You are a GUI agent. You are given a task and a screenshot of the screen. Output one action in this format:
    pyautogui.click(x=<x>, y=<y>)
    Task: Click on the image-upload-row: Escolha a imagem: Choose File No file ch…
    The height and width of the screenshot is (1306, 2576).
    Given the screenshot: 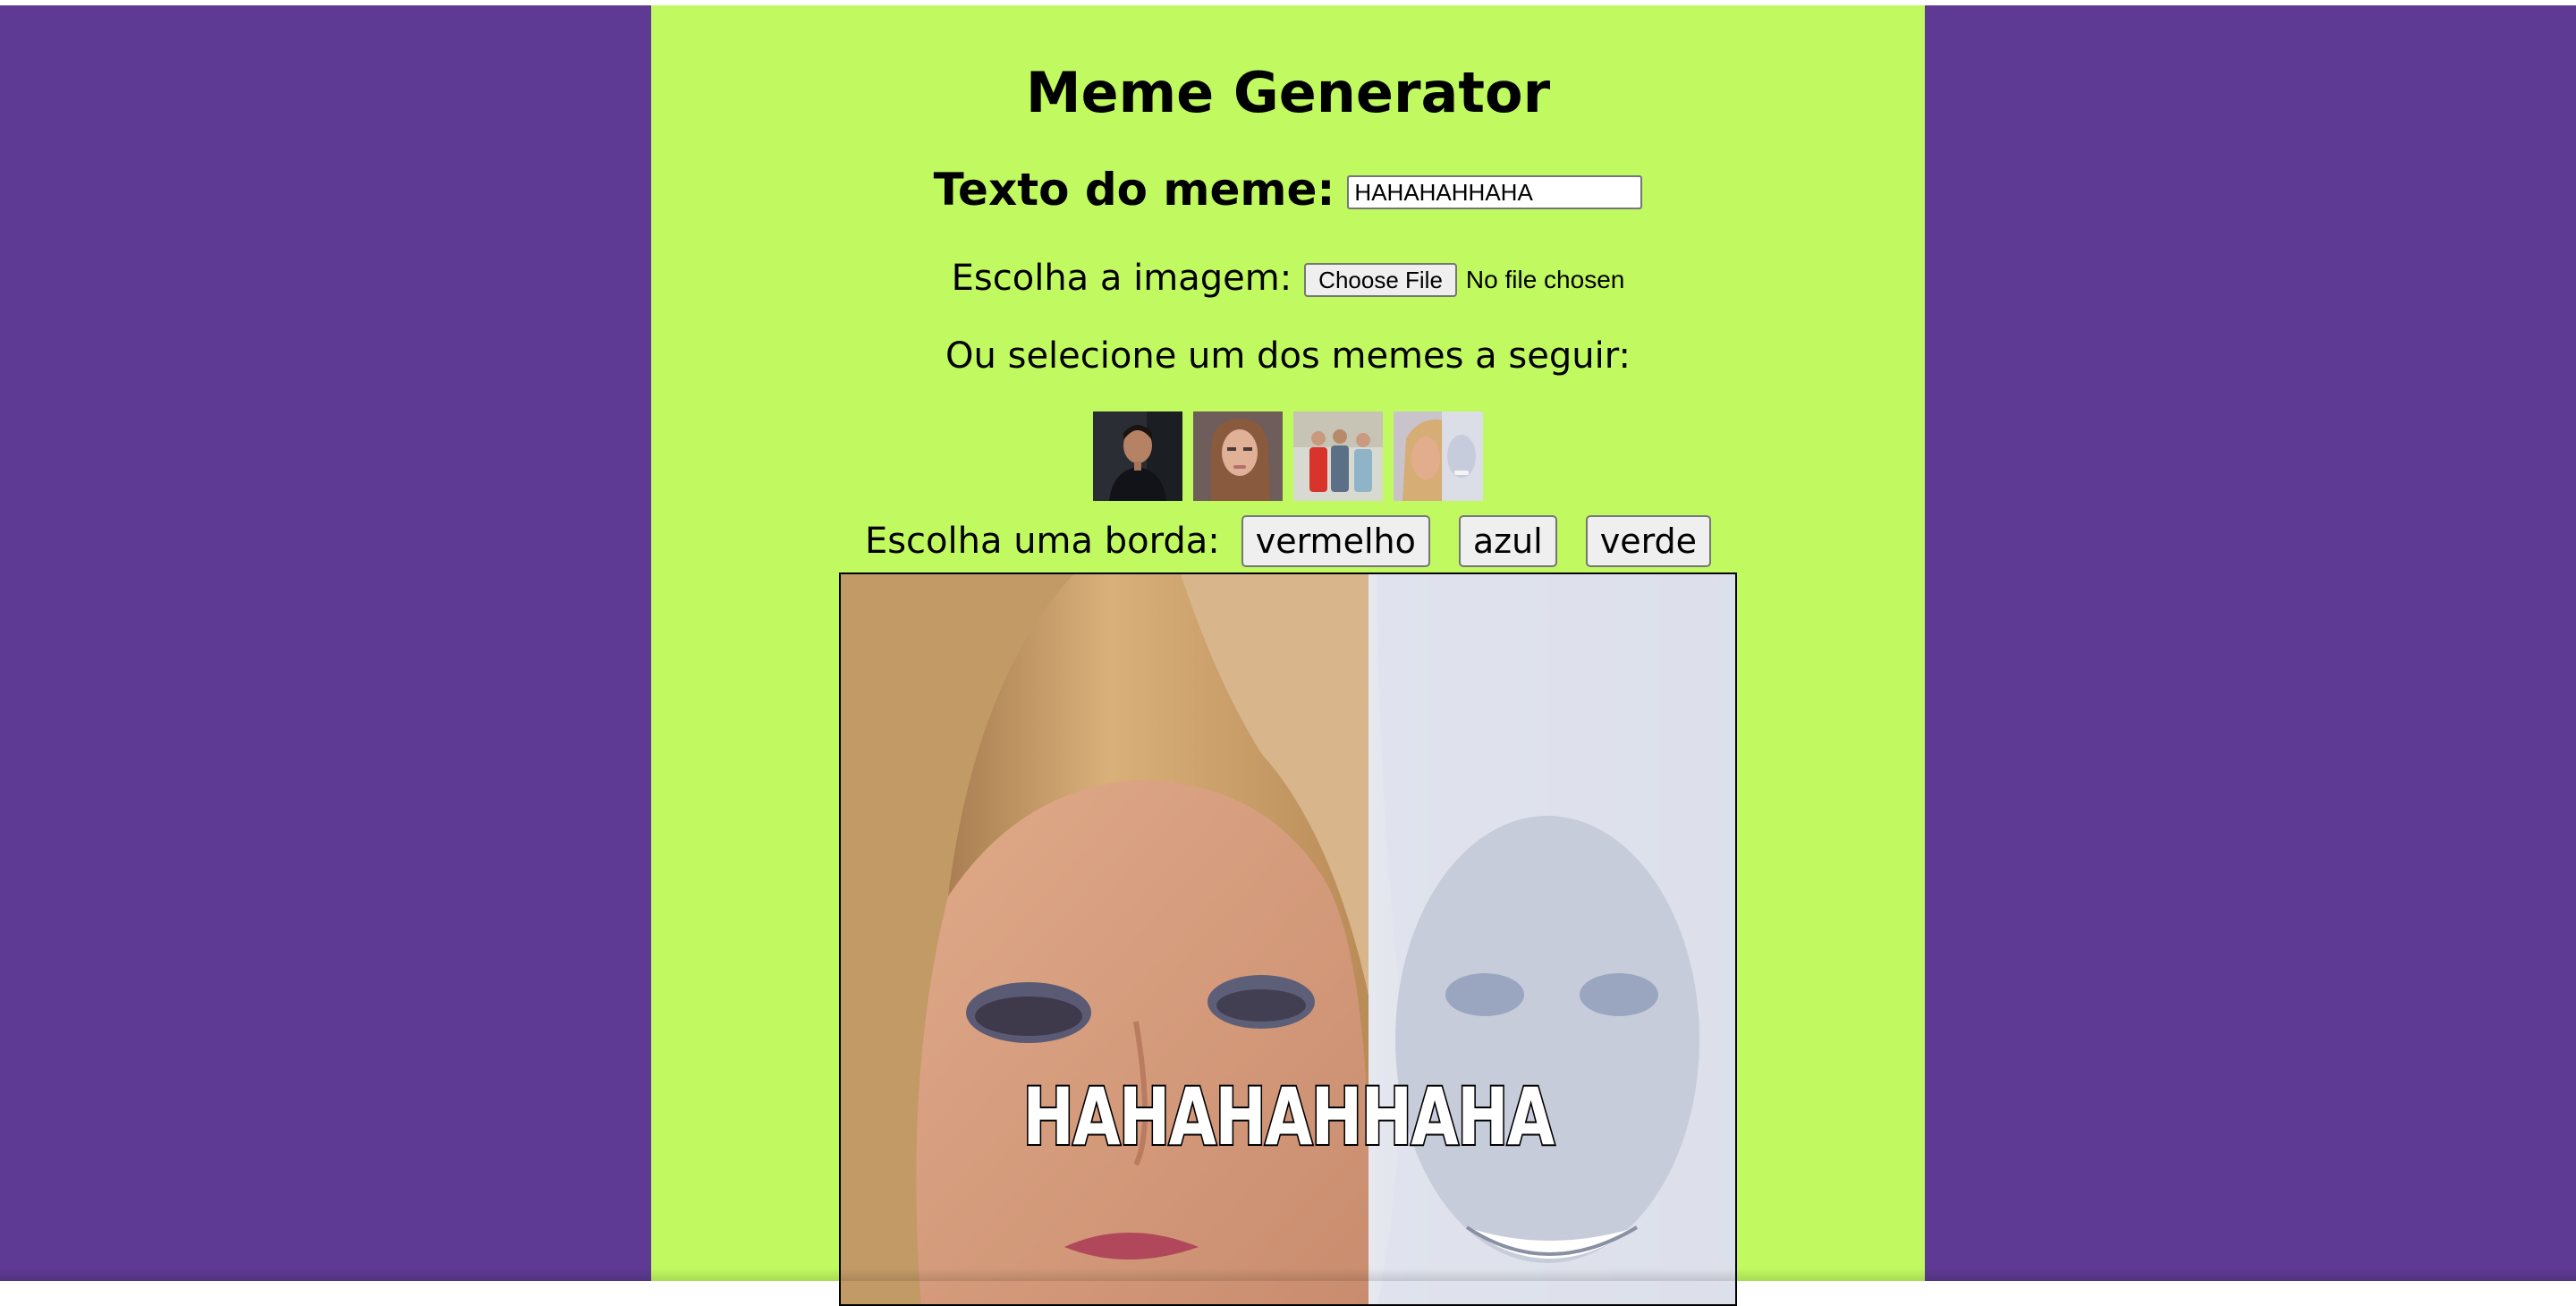 What is the action you would take?
    pyautogui.click(x=1288, y=278)
    